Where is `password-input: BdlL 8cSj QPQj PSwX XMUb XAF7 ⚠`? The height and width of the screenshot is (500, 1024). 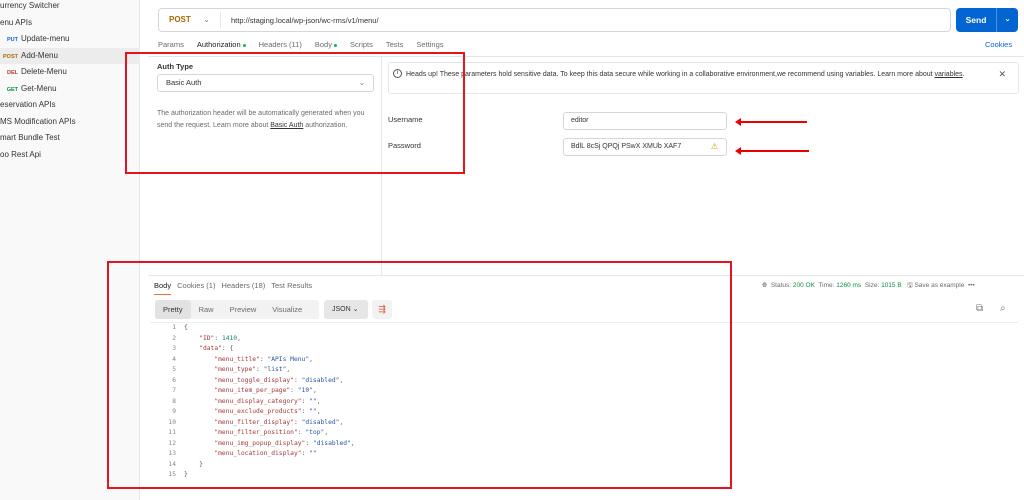 password-input: BdlL 8cSj QPQj PSwX XMUb XAF7 ⚠ is located at coordinates (645, 147).